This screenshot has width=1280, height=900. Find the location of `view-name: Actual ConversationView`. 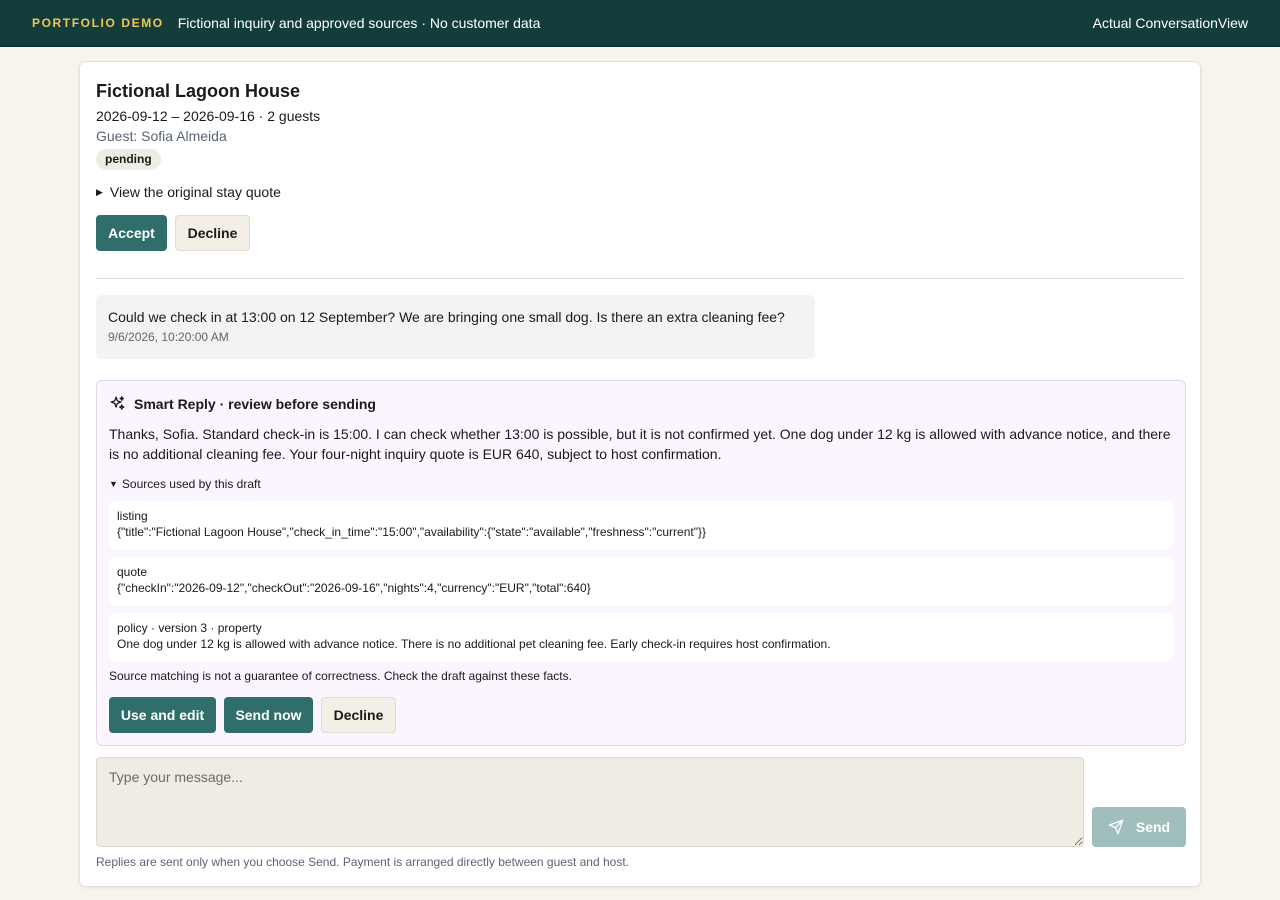

view-name: Actual ConversationView is located at coordinates (1170, 23).